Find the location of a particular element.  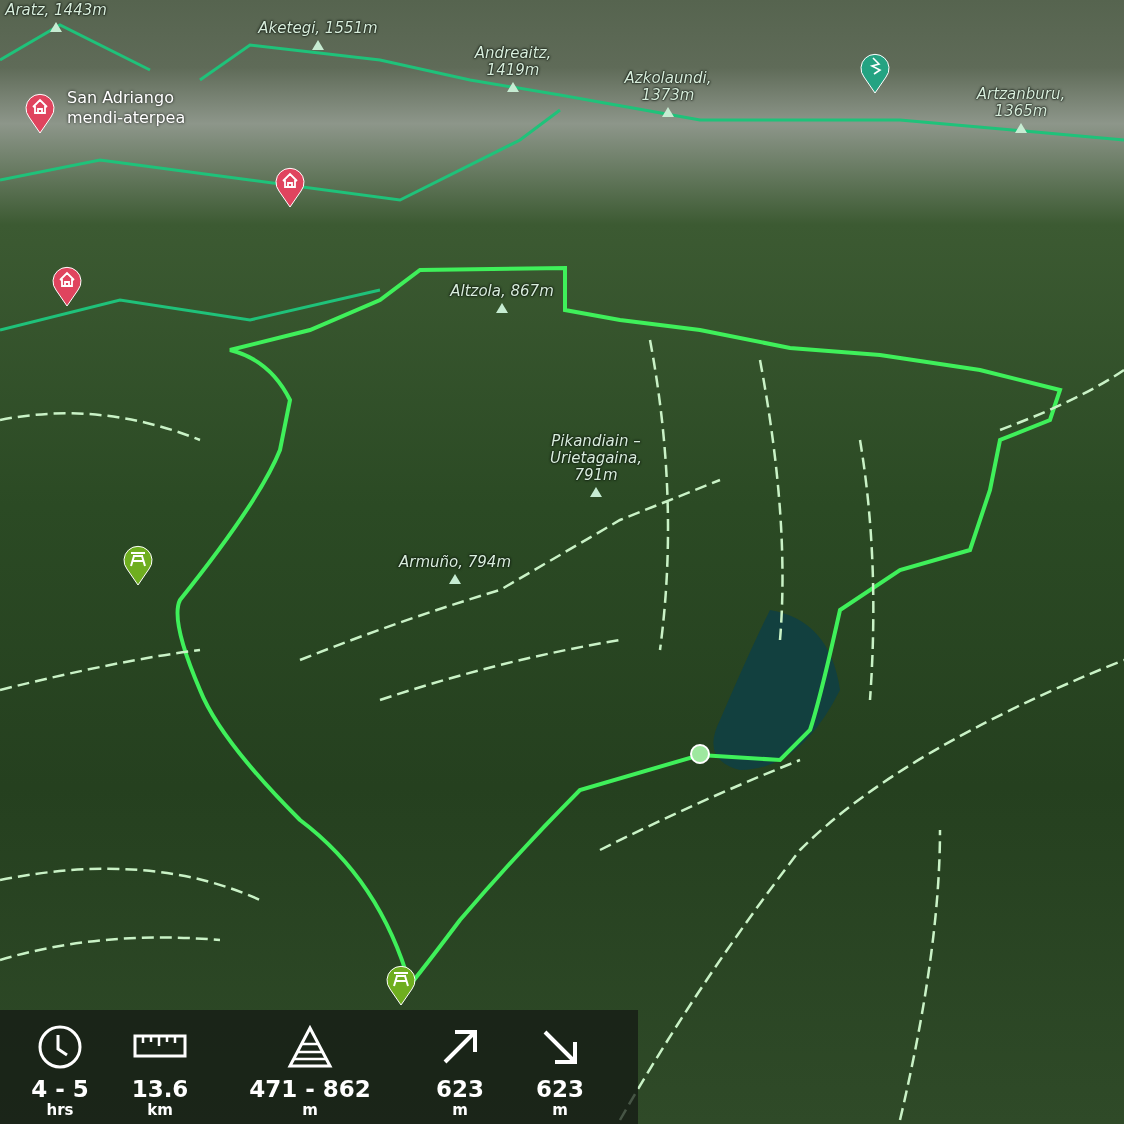

stat-value: 13.6 is located at coordinates (160, 1089).